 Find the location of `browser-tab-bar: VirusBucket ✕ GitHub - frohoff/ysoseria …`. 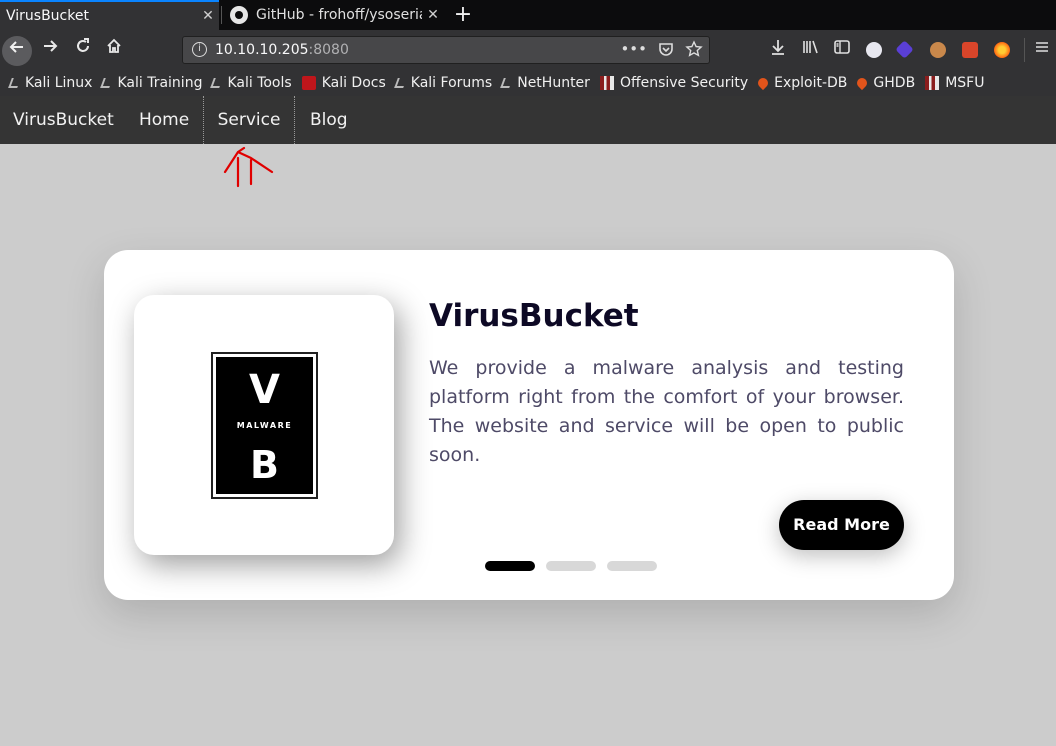

browser-tab-bar: VirusBucket ✕ GitHub - frohoff/ysoseria … is located at coordinates (528, 15).